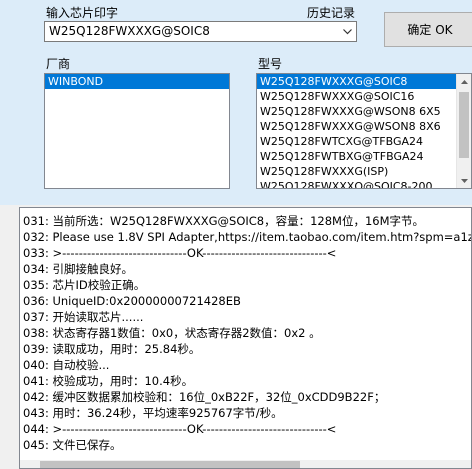 The height and width of the screenshot is (469, 472). Describe the element at coordinates (78, 269) in the screenshot. I see `log-line: 034: 引脚接触良好。` at that location.